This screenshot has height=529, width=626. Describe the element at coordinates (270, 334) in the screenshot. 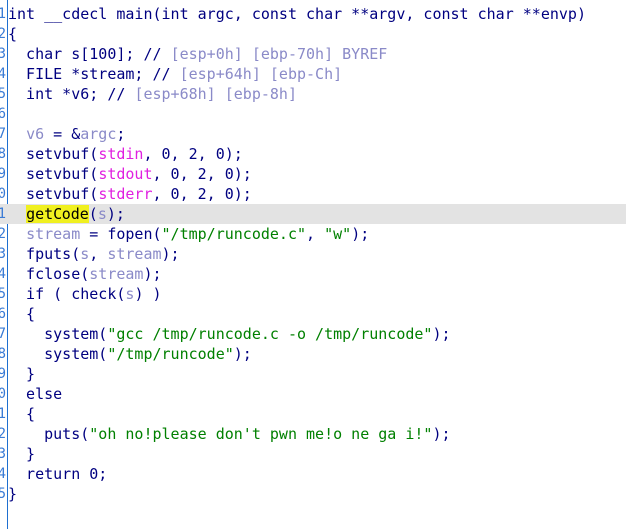

I see `string-literal: "gcc /tmp/runcode.c -o /tmp/runcode"` at that location.